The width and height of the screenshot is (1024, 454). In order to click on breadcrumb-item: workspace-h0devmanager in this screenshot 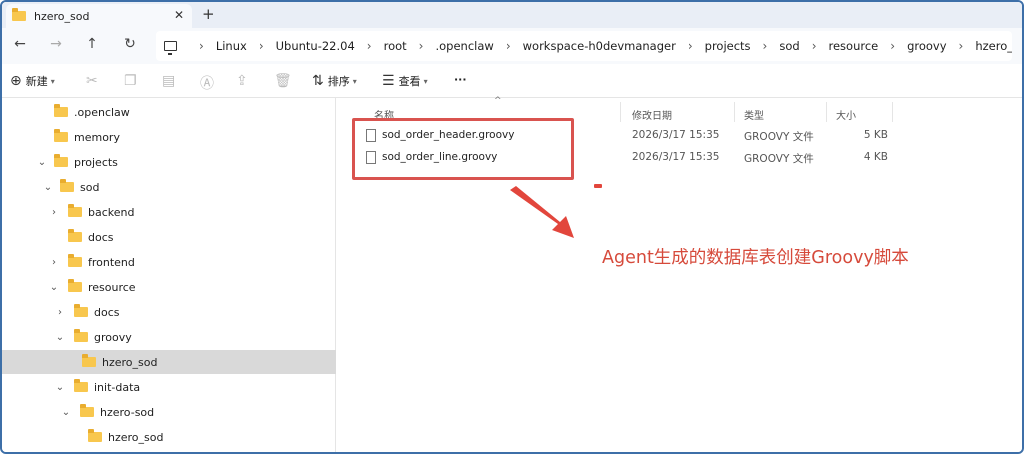, I will do `click(599, 46)`.